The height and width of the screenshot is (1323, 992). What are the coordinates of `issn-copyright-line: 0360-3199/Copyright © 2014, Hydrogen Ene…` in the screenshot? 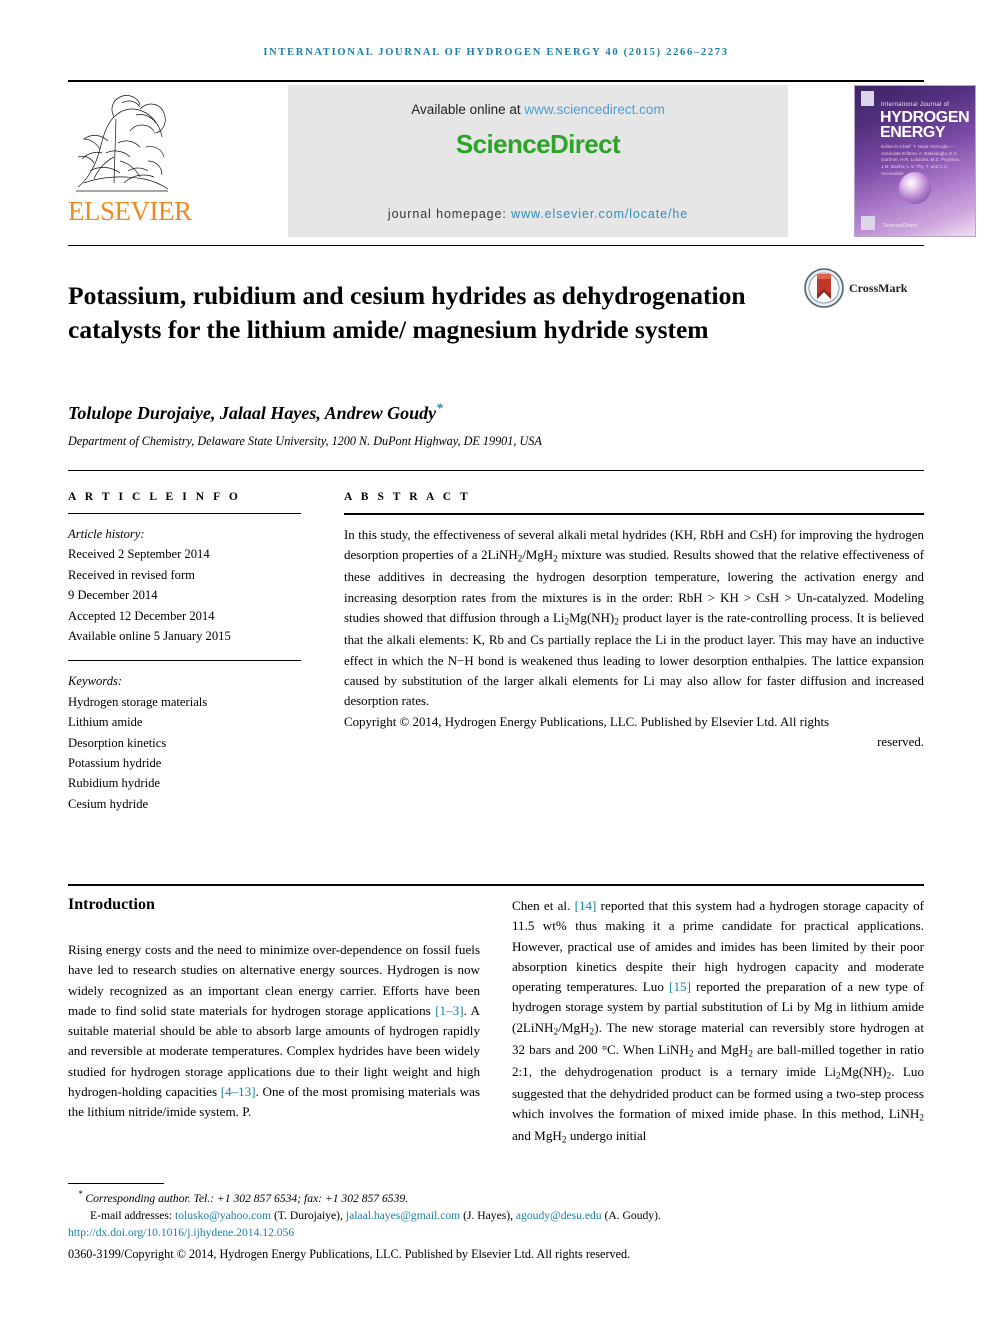 It's located at (349, 1254).